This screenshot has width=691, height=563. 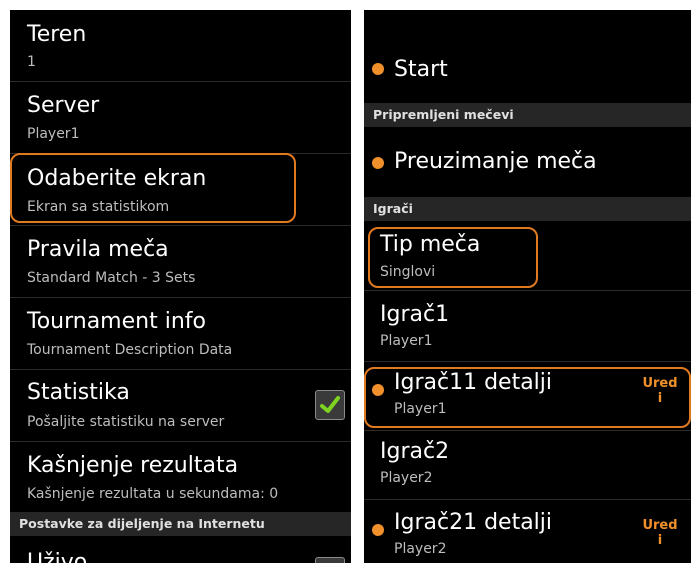 I want to click on live-checkbox, so click(x=330, y=560).